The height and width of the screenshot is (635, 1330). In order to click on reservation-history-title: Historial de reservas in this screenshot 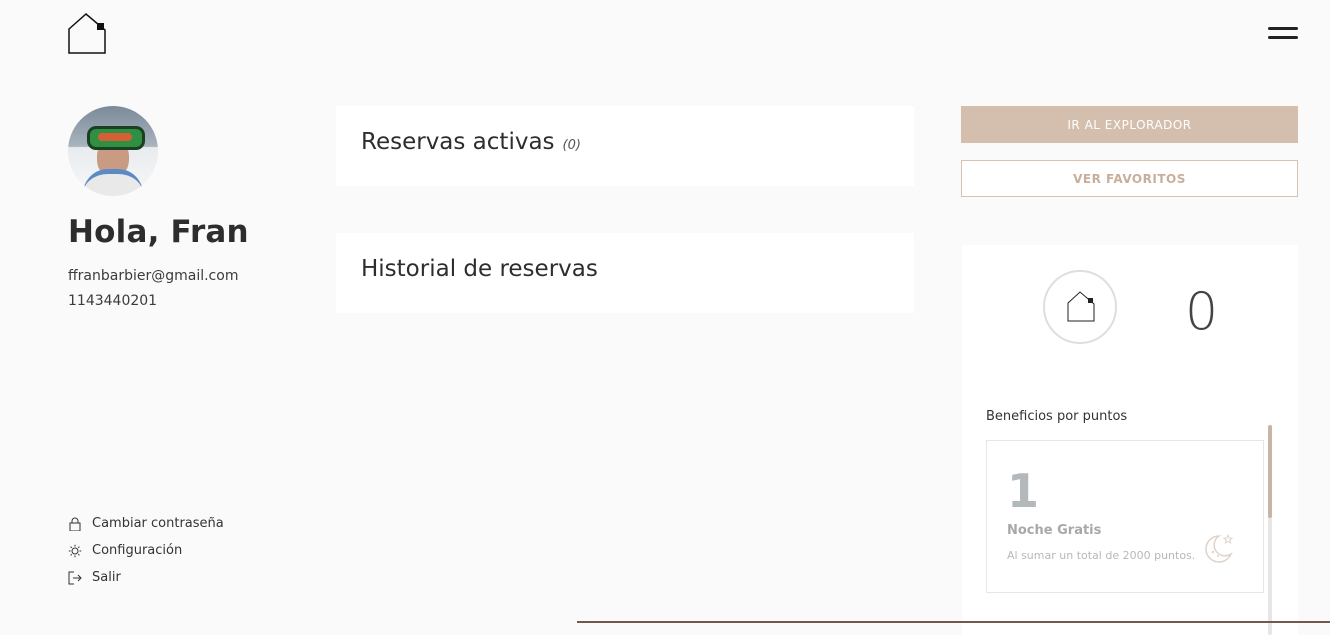, I will do `click(479, 269)`.